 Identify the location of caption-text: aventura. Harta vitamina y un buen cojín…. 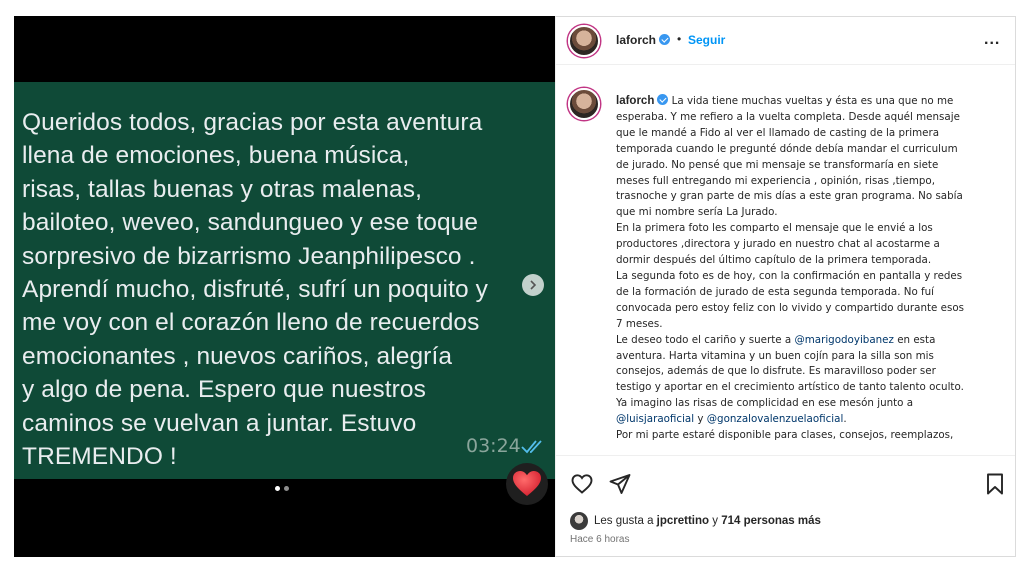
(775, 355).